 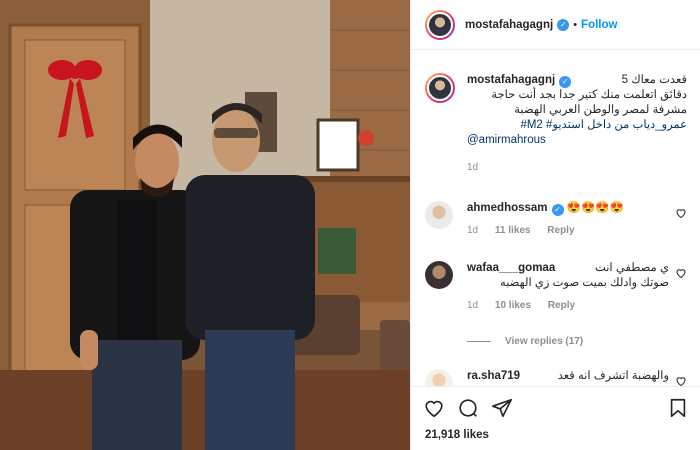 What do you see at coordinates (440, 24) in the screenshot?
I see `author-avatar` at bounding box center [440, 24].